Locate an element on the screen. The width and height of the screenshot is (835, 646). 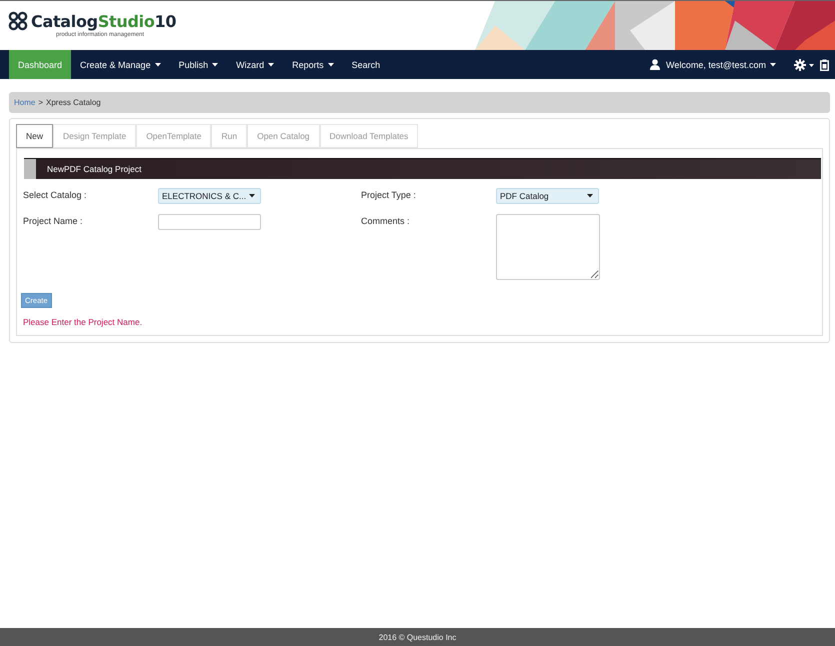
project-type-select: PDF Catalog is located at coordinates (547, 196).